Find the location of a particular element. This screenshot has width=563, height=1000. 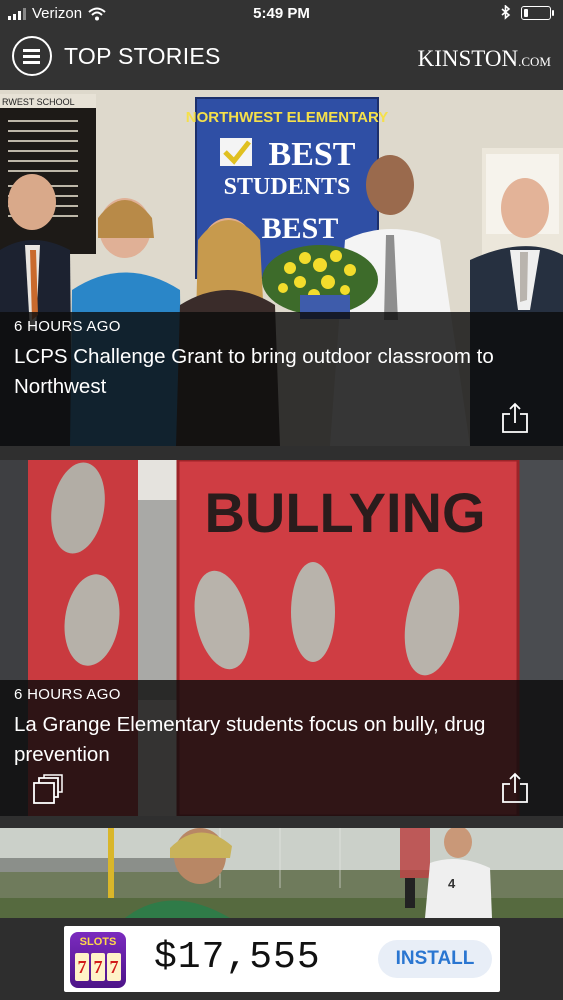

brand-logo: KINSTON.COM is located at coordinates (484, 59).